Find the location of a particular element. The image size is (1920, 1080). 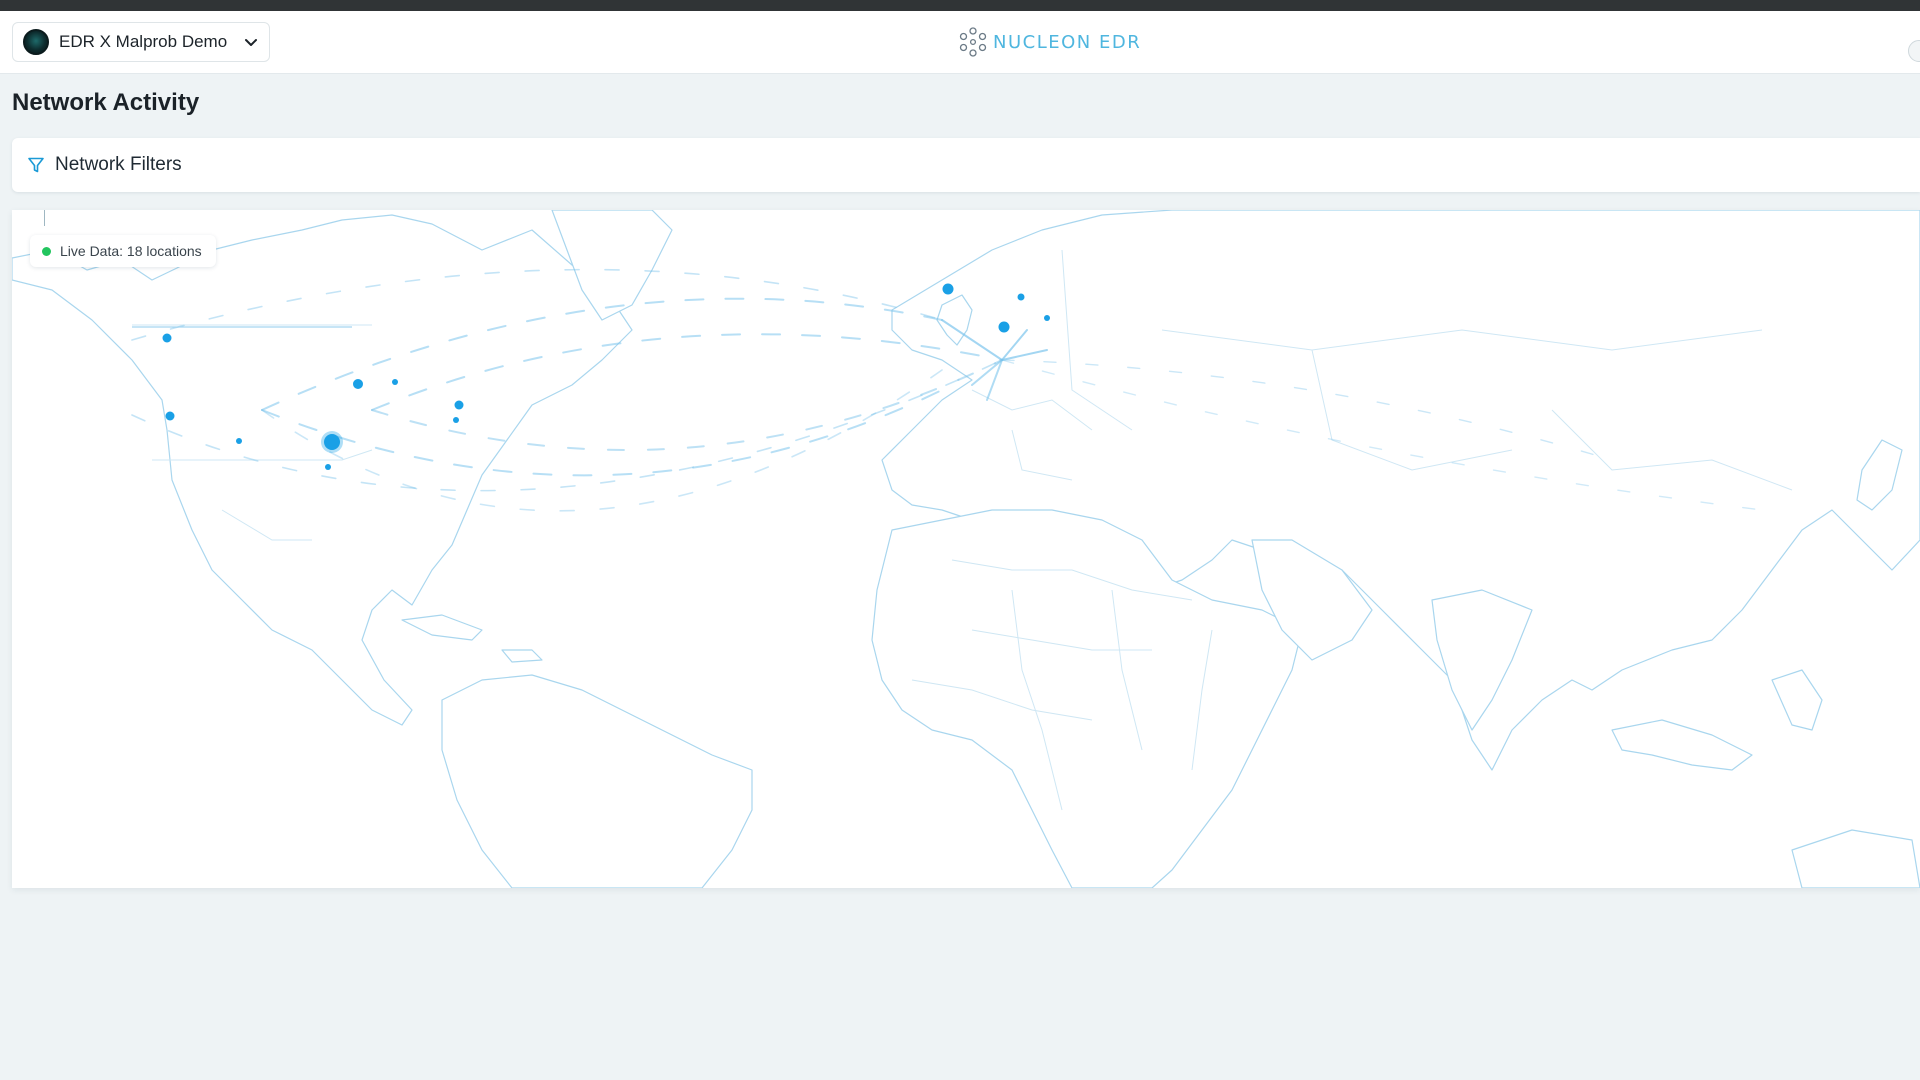

chevron-down-icon is located at coordinates (251, 42).